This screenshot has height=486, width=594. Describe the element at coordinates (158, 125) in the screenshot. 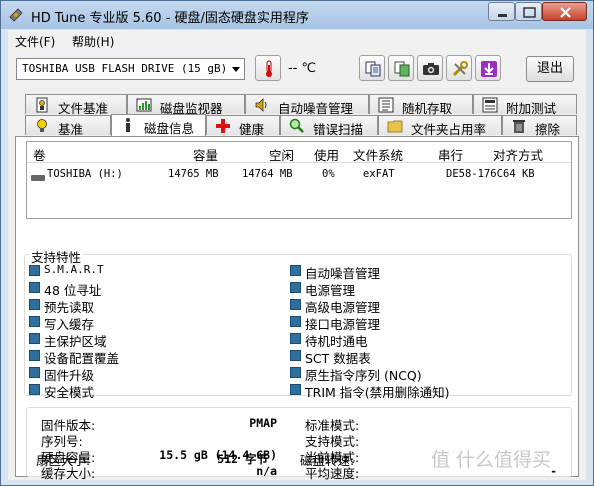

I see `tab-disk-info: 磁盘信息` at that location.